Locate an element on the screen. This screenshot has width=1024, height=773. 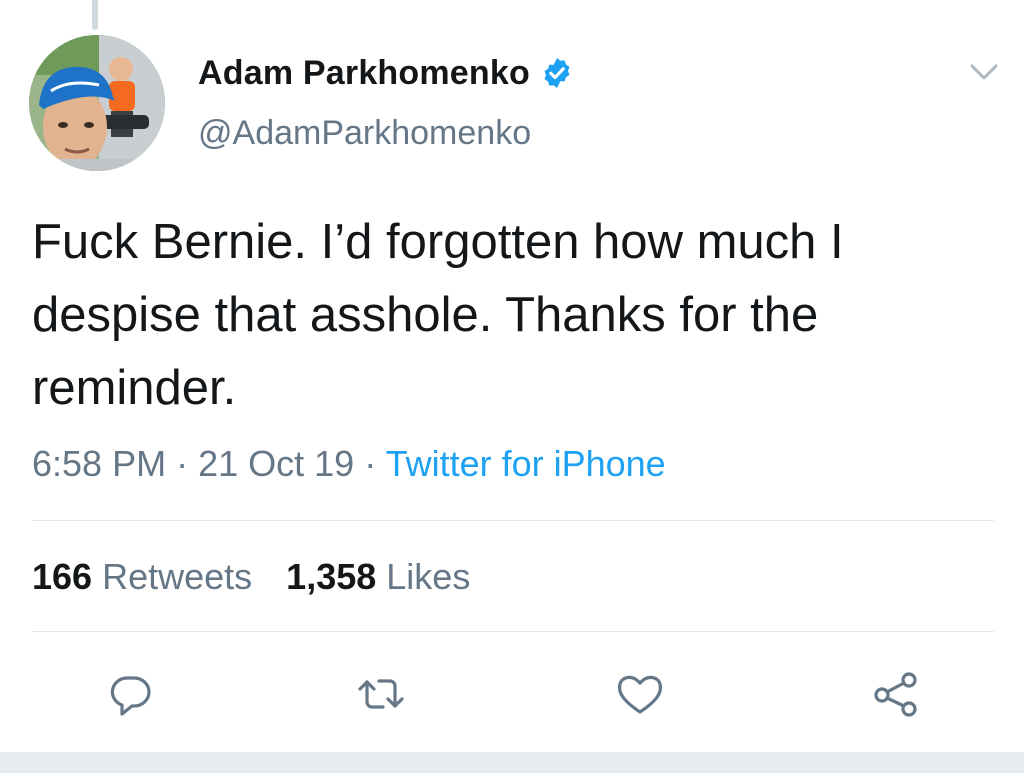
tweet-metadata: 6:58 PM · 21 Oct 19 · Twitter for iPhone is located at coordinates (349, 464).